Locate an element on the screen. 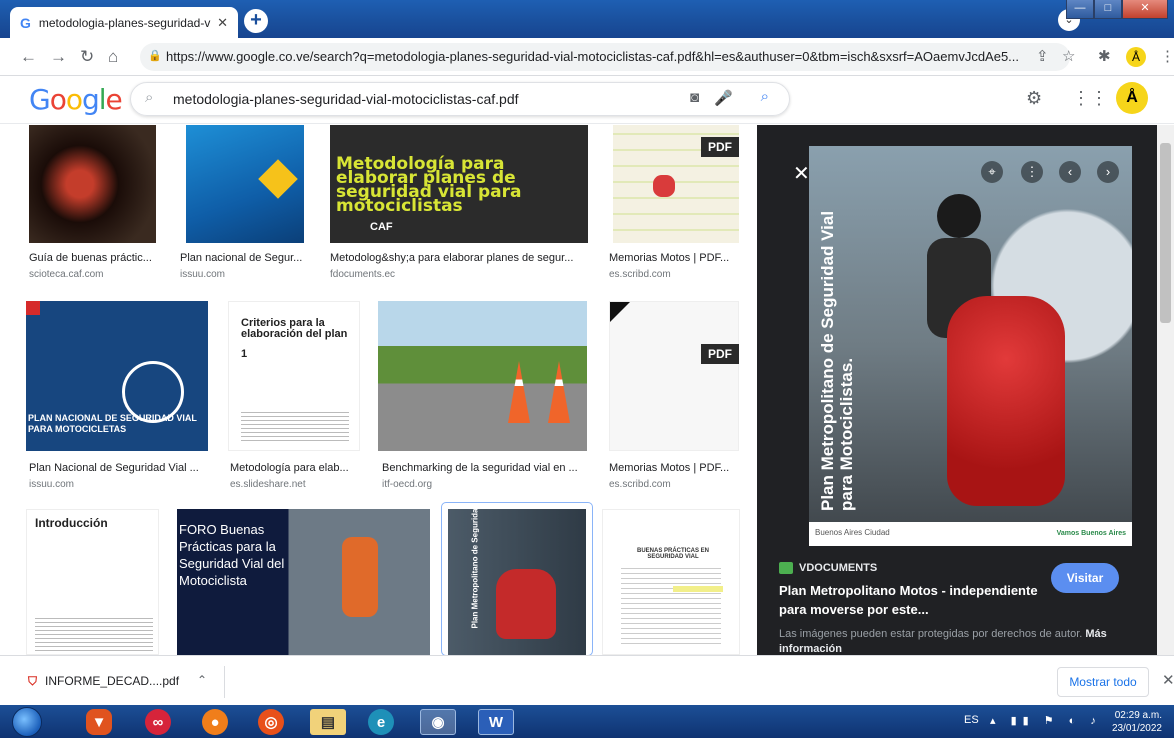 Image resolution: width=1174 pixels, height=738 pixels. bookmark-star-icon: ☆ is located at coordinates (1068, 56).